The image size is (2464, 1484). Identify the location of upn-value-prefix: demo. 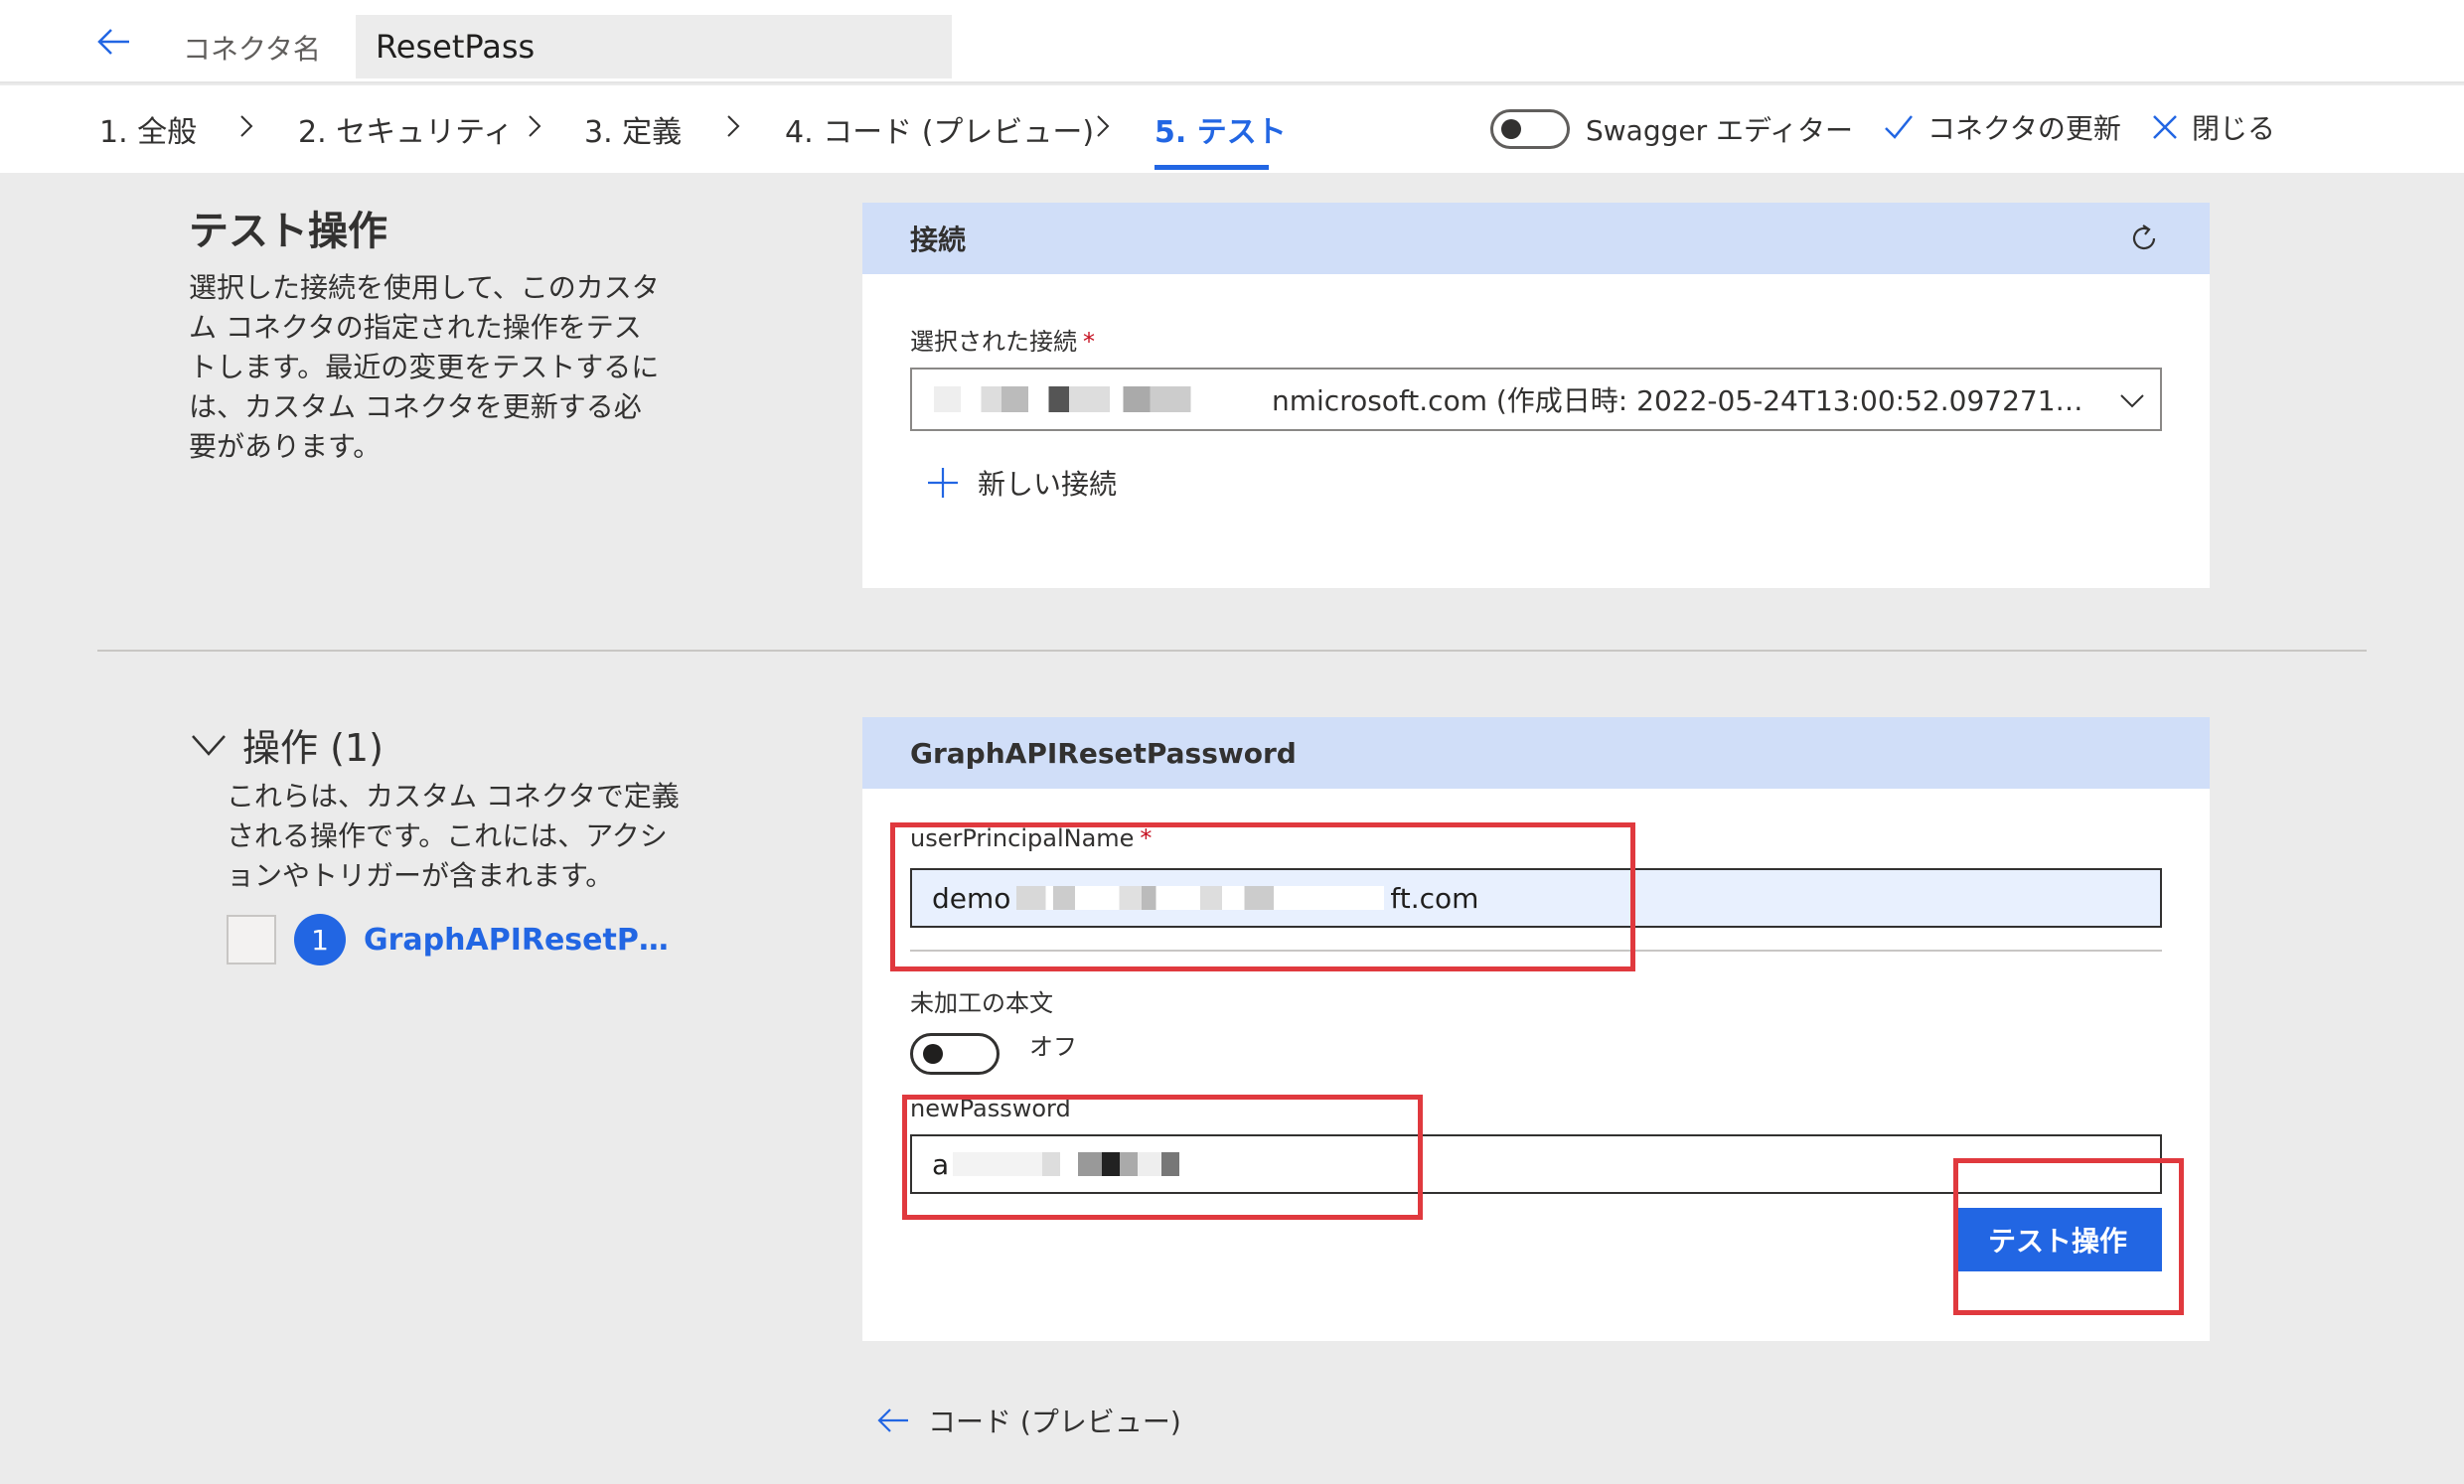
(971, 898).